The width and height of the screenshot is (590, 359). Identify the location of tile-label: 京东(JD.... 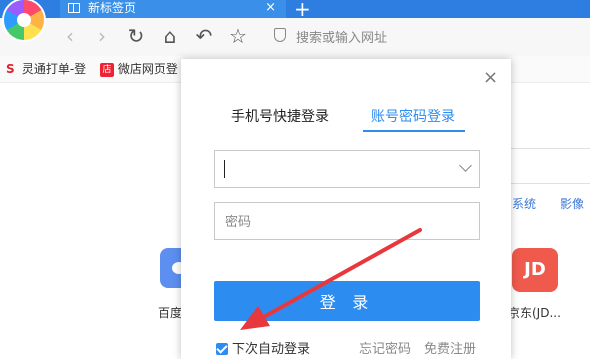
(534, 312).